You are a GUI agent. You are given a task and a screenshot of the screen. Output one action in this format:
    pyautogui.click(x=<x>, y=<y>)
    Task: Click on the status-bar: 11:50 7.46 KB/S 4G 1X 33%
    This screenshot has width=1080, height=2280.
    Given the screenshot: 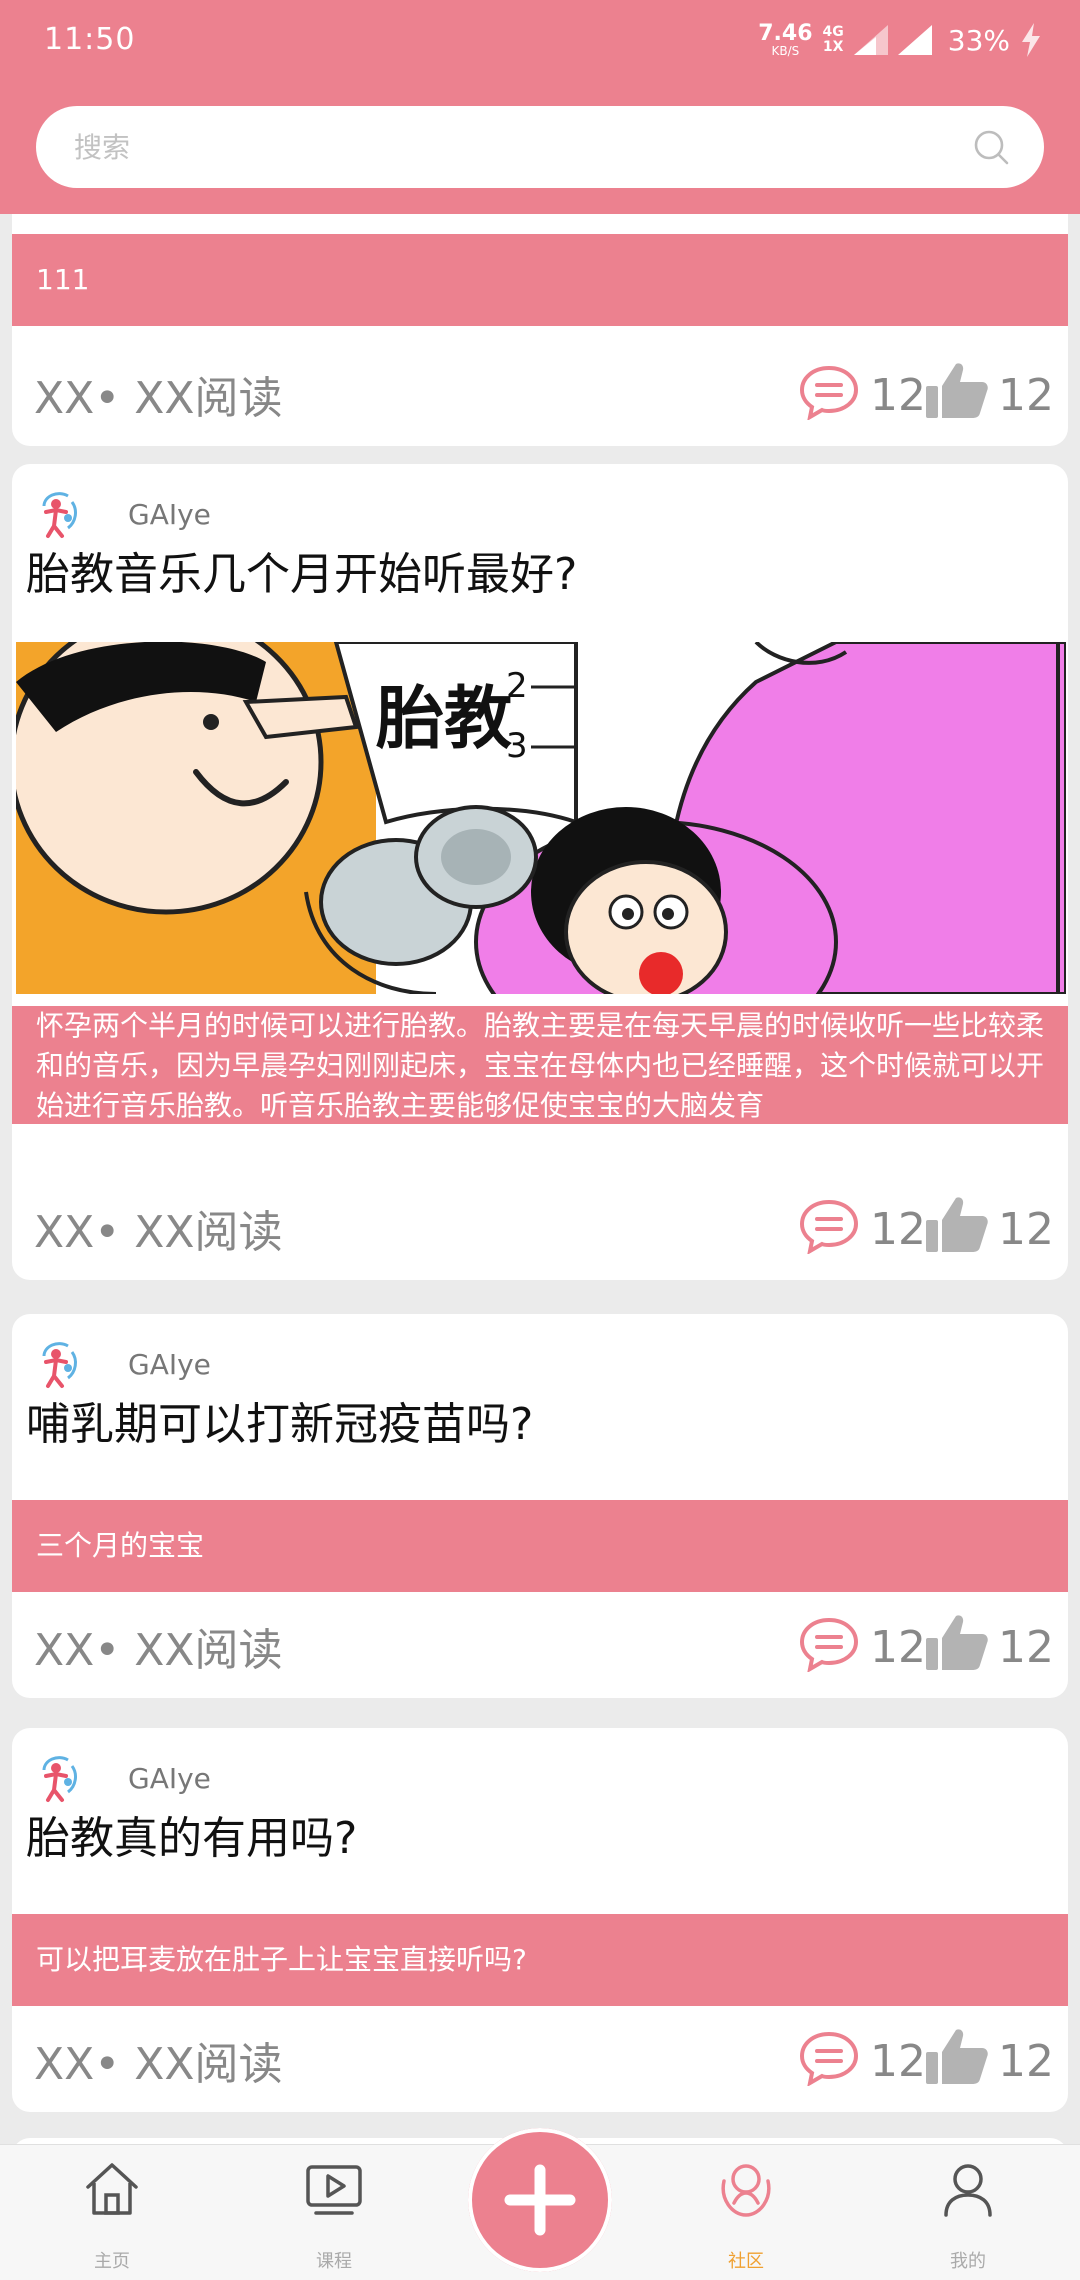 What is the action you would take?
    pyautogui.click(x=540, y=42)
    